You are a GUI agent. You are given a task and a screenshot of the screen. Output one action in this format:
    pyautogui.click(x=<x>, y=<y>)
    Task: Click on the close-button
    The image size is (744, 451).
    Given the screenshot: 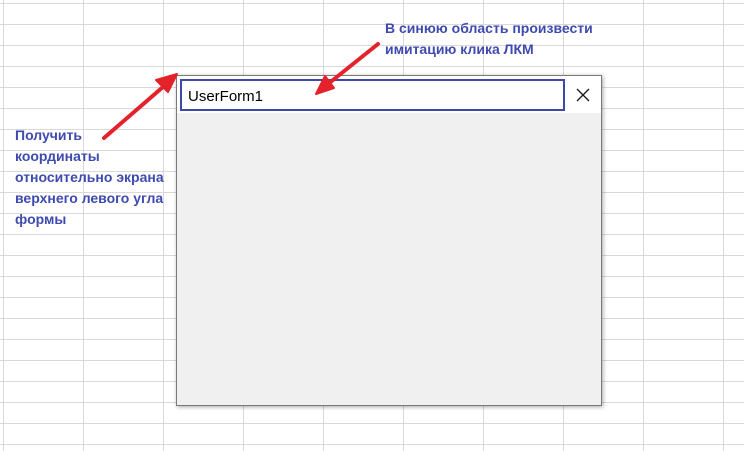 What is the action you would take?
    pyautogui.click(x=583, y=95)
    